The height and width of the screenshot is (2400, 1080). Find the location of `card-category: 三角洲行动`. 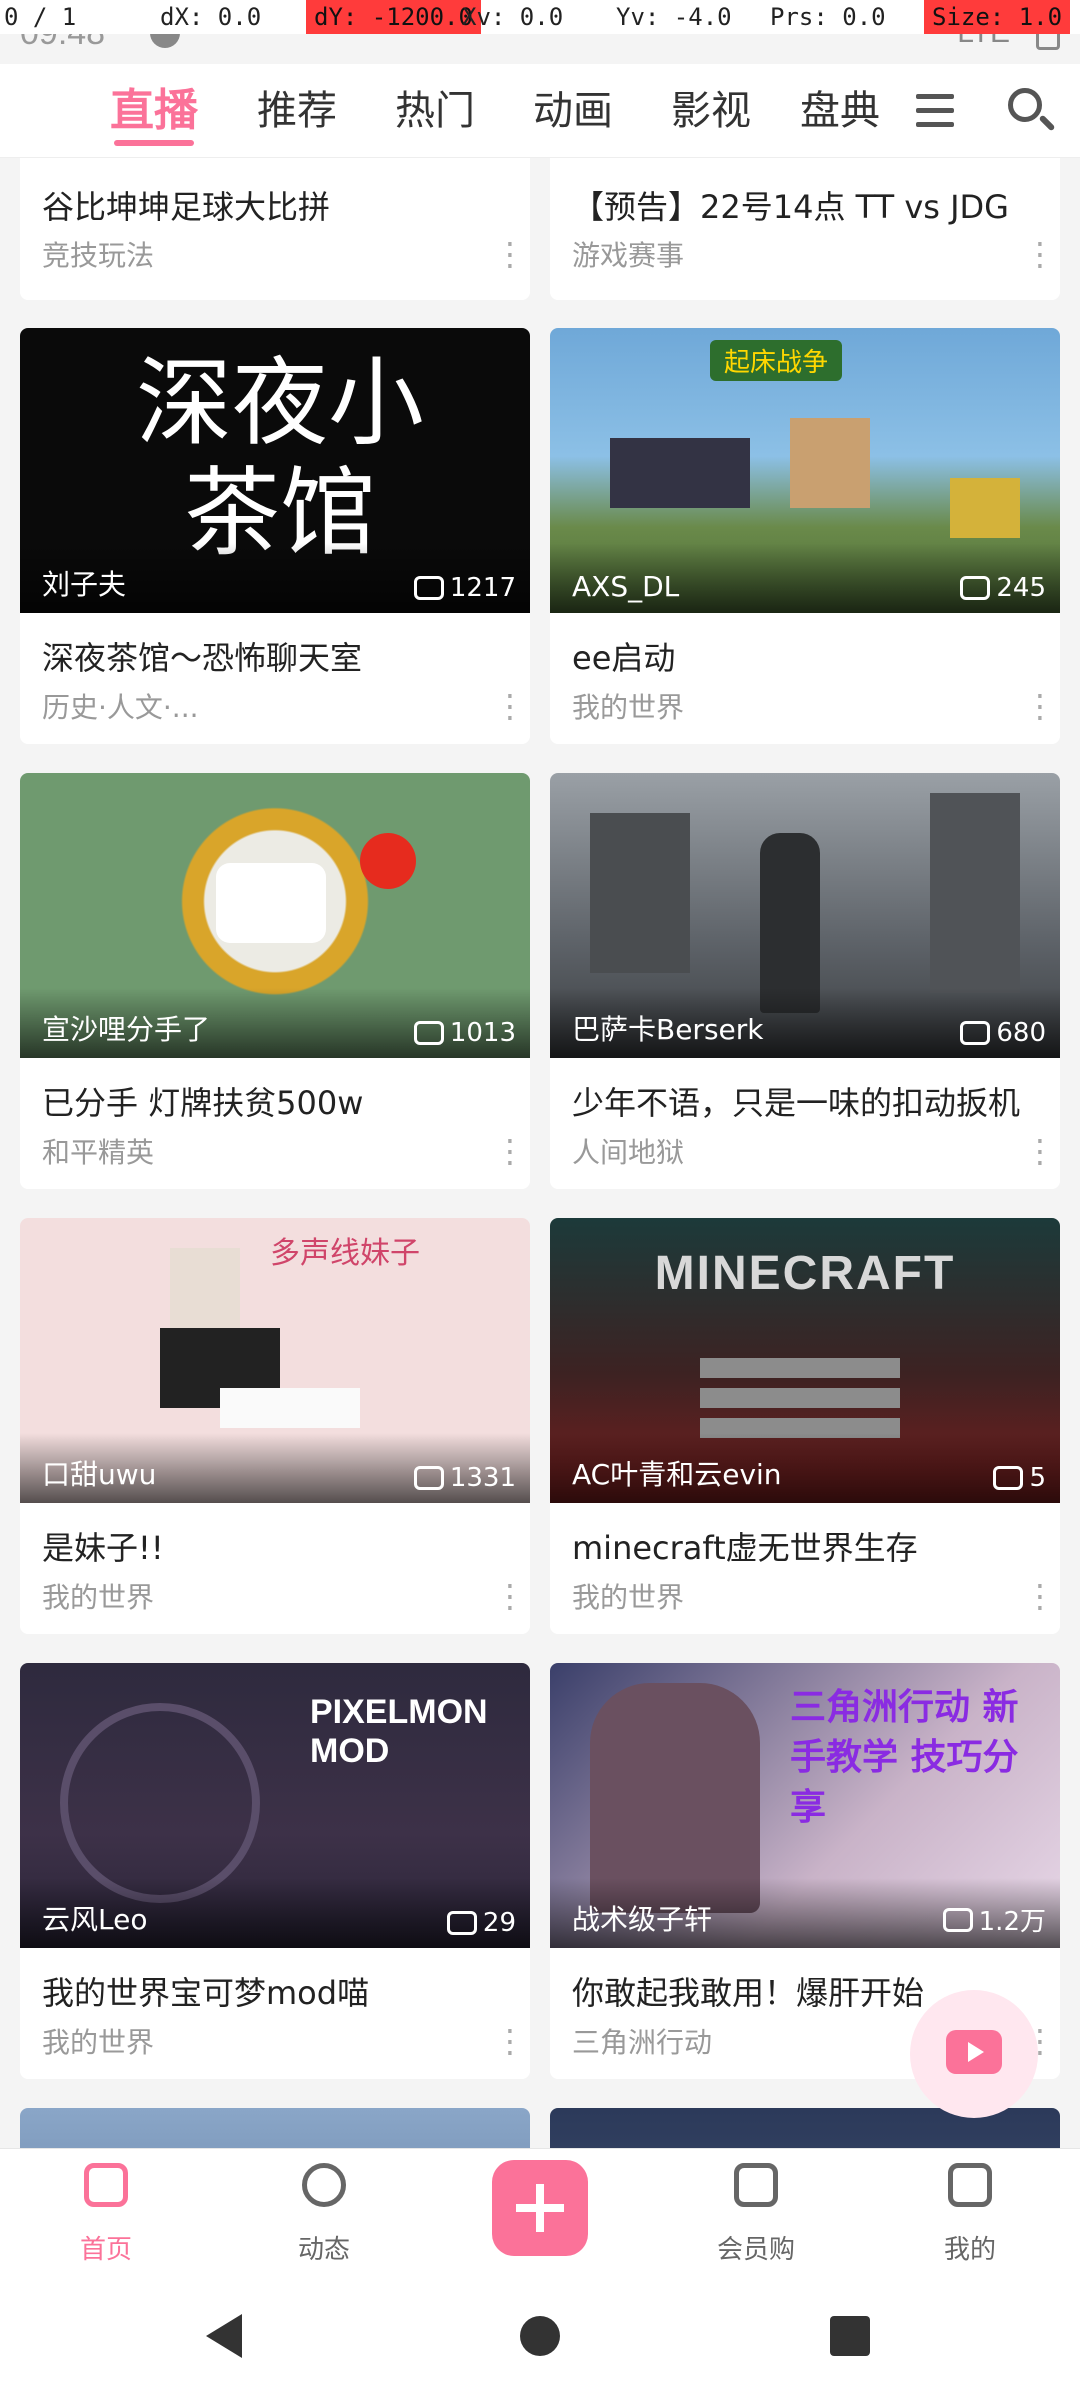

card-category: 三角洲行动 is located at coordinates (642, 2041).